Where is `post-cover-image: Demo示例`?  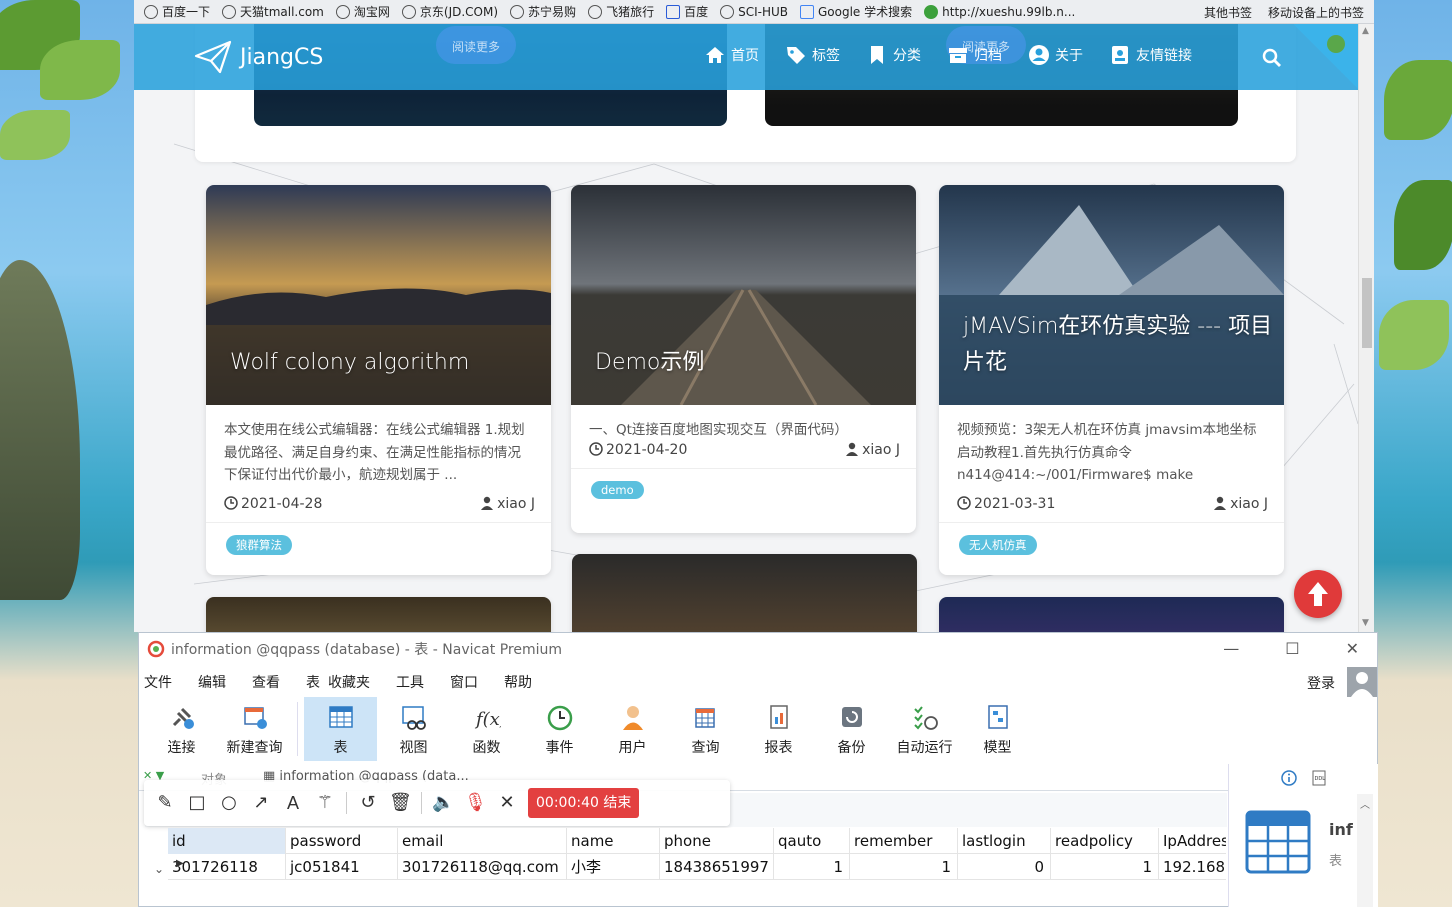 post-cover-image: Demo示例 is located at coordinates (743, 295).